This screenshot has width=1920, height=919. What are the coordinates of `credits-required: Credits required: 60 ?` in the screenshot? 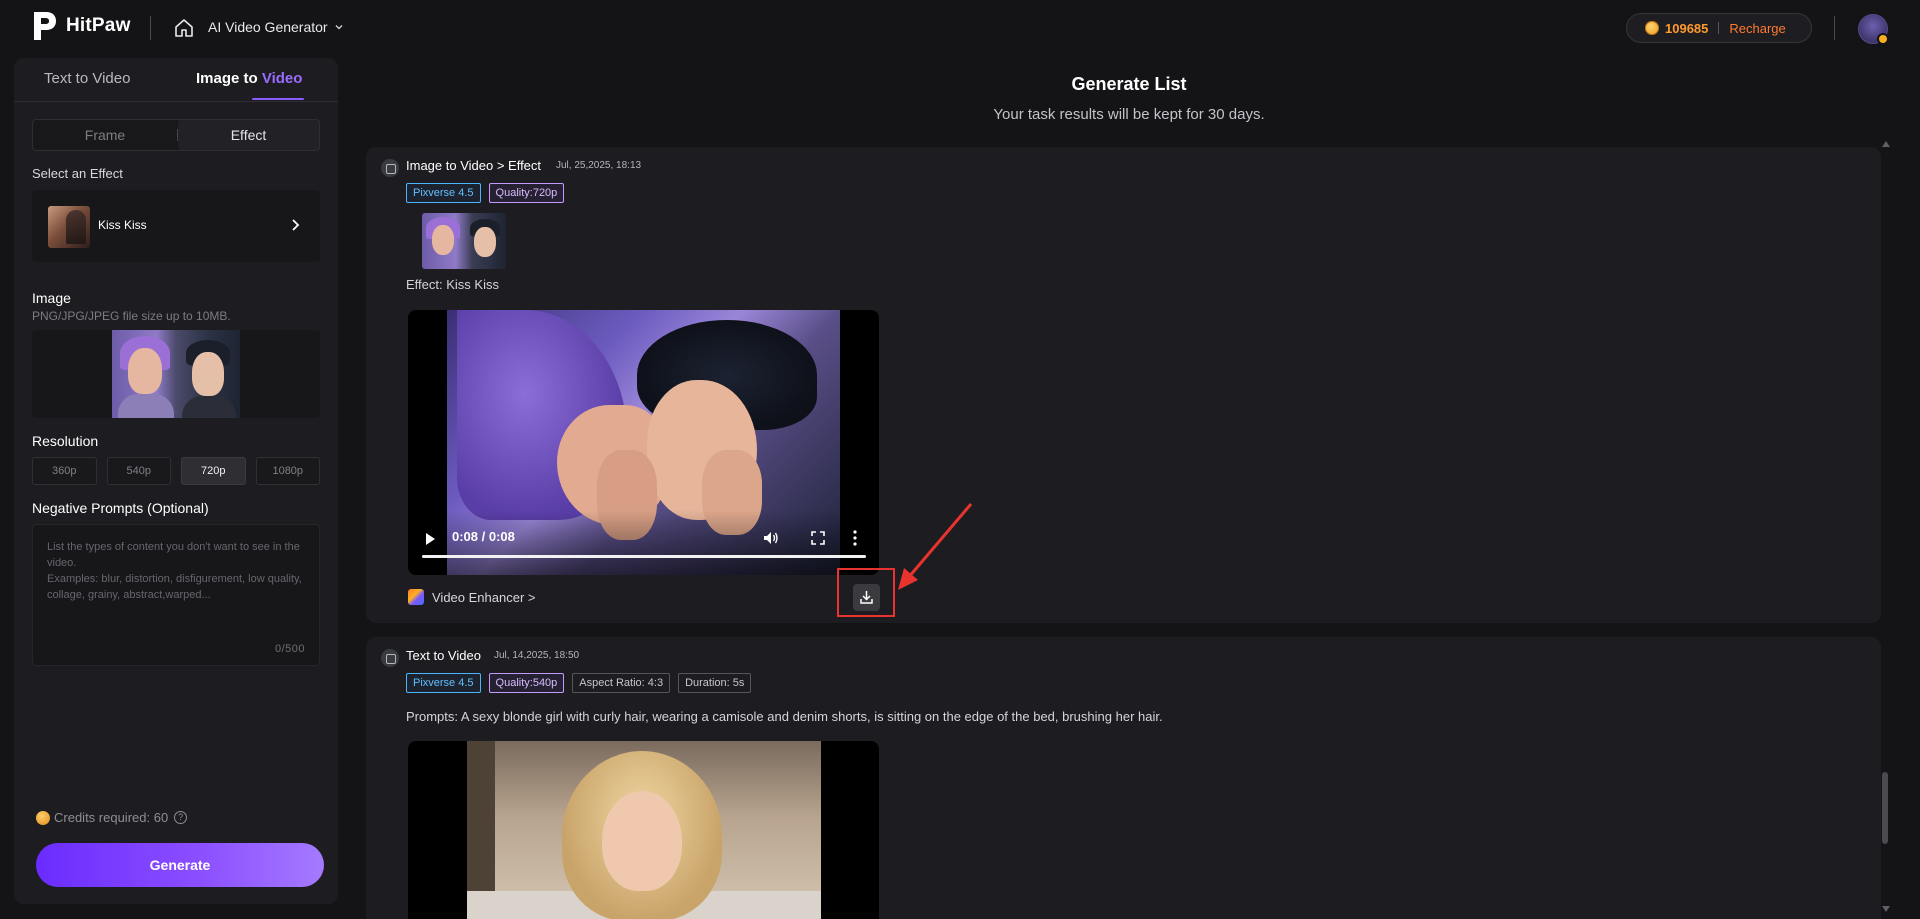 It's located at (112, 817).